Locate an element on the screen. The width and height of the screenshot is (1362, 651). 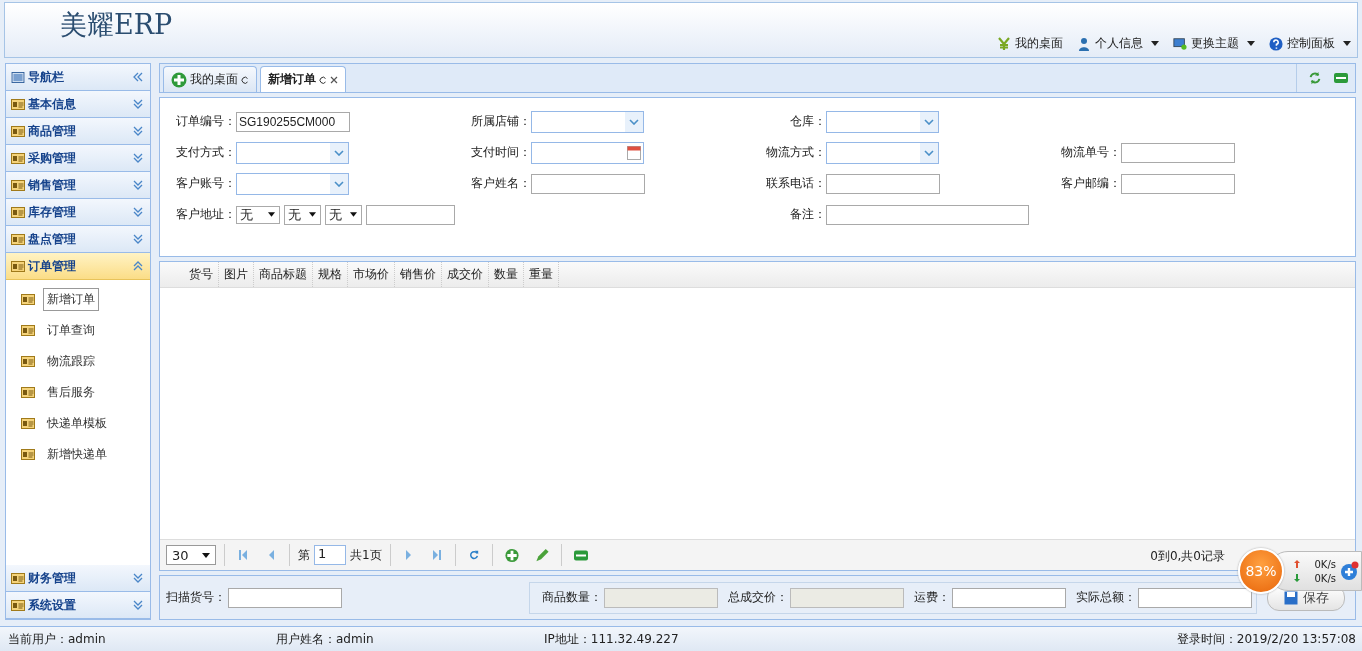
status-text: 登录时间：2019/2/20 13:57:08 is located at coordinates (1266, 639).